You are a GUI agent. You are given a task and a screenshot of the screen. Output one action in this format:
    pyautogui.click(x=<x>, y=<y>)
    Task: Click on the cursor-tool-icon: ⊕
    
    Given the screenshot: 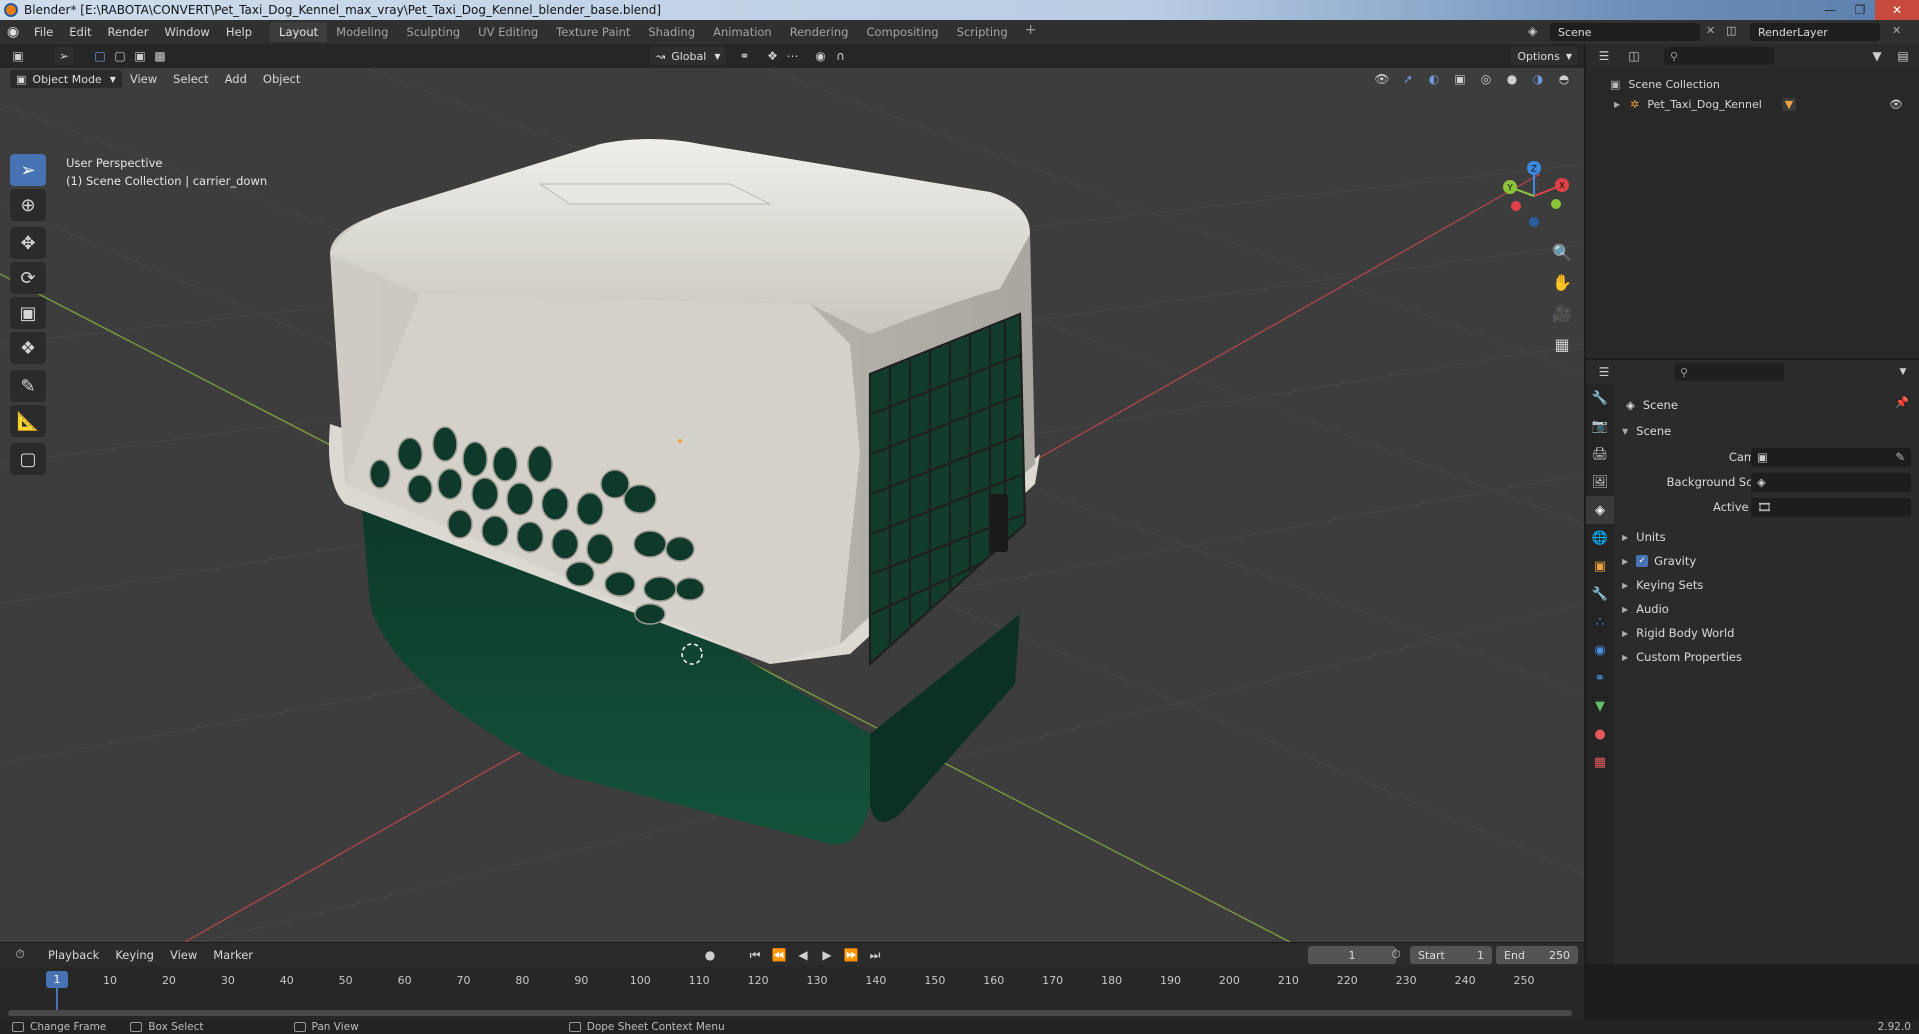 What is the action you would take?
    pyautogui.click(x=28, y=205)
    